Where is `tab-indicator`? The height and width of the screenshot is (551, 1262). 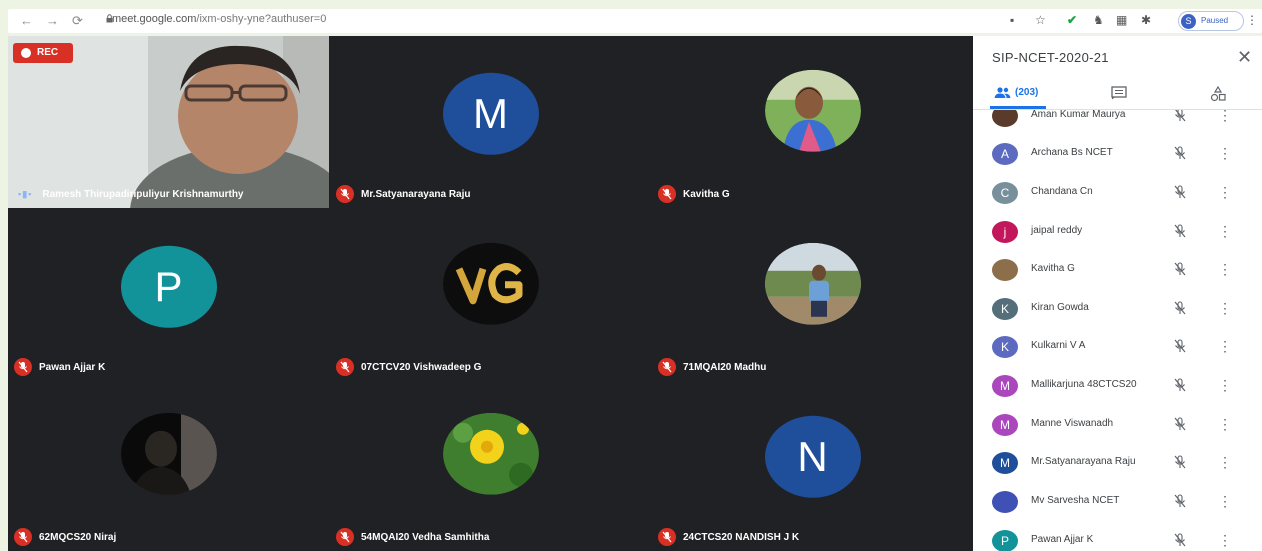 tab-indicator is located at coordinates (1018, 107).